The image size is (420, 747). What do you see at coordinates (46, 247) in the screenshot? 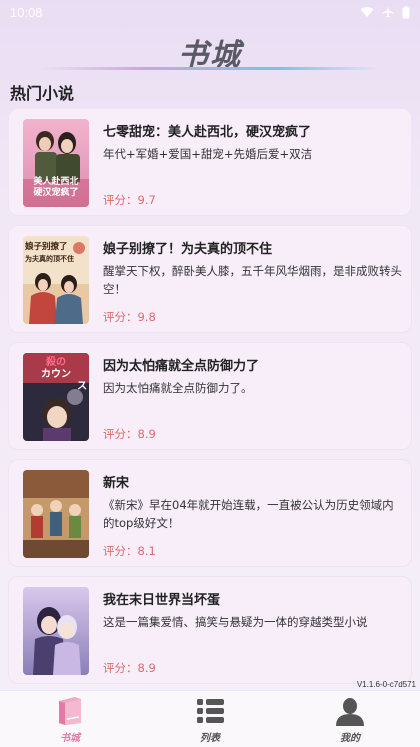
I see `cover-text: 娘子别撩了` at bounding box center [46, 247].